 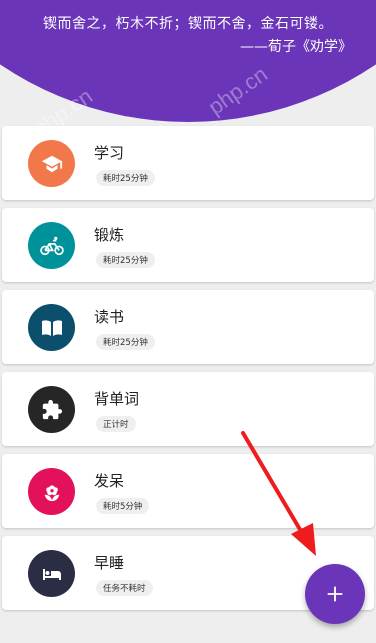 What do you see at coordinates (296, 47) in the screenshot?
I see `quote-attribution: ——荀子《劝学》` at bounding box center [296, 47].